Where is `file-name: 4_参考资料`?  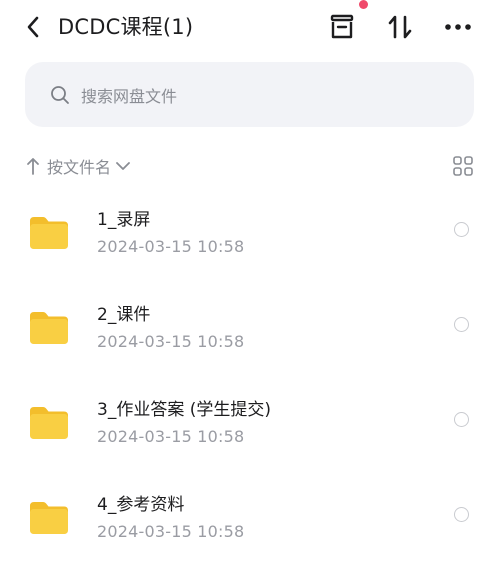 file-name: 4_参考资料 is located at coordinates (141, 505).